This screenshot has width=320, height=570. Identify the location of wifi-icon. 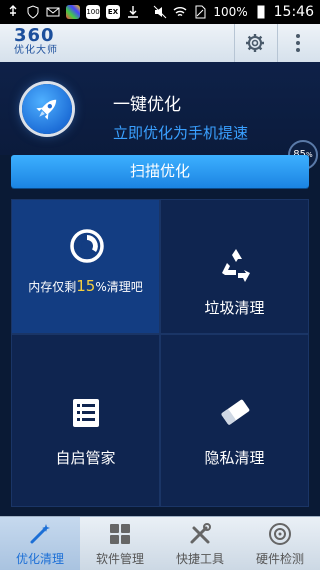
(180, 12).